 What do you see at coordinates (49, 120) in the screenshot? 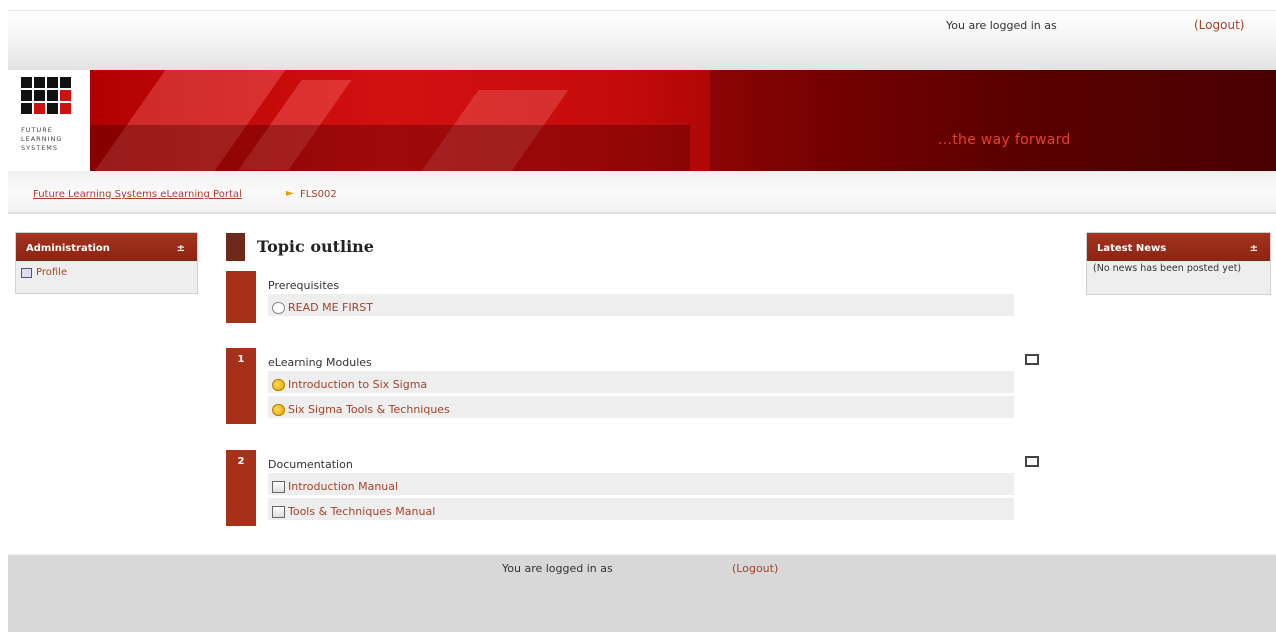
I see `site-logo: FUTURE LEARNING SYSTEMS` at bounding box center [49, 120].